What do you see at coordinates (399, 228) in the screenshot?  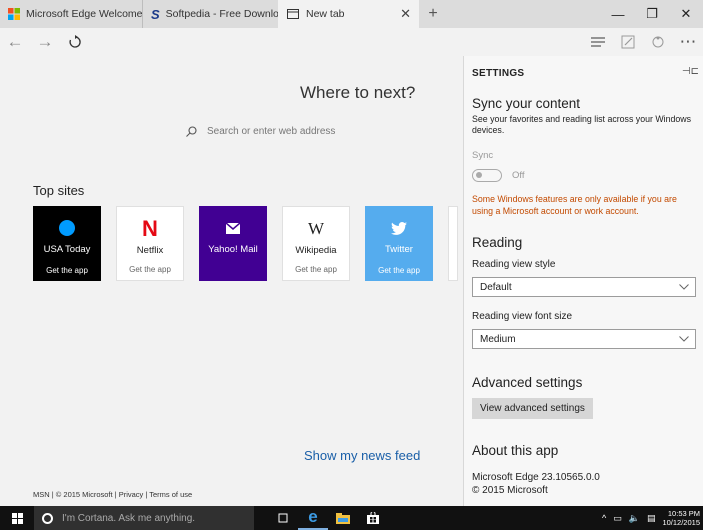 I see `twitter-bird-icon` at bounding box center [399, 228].